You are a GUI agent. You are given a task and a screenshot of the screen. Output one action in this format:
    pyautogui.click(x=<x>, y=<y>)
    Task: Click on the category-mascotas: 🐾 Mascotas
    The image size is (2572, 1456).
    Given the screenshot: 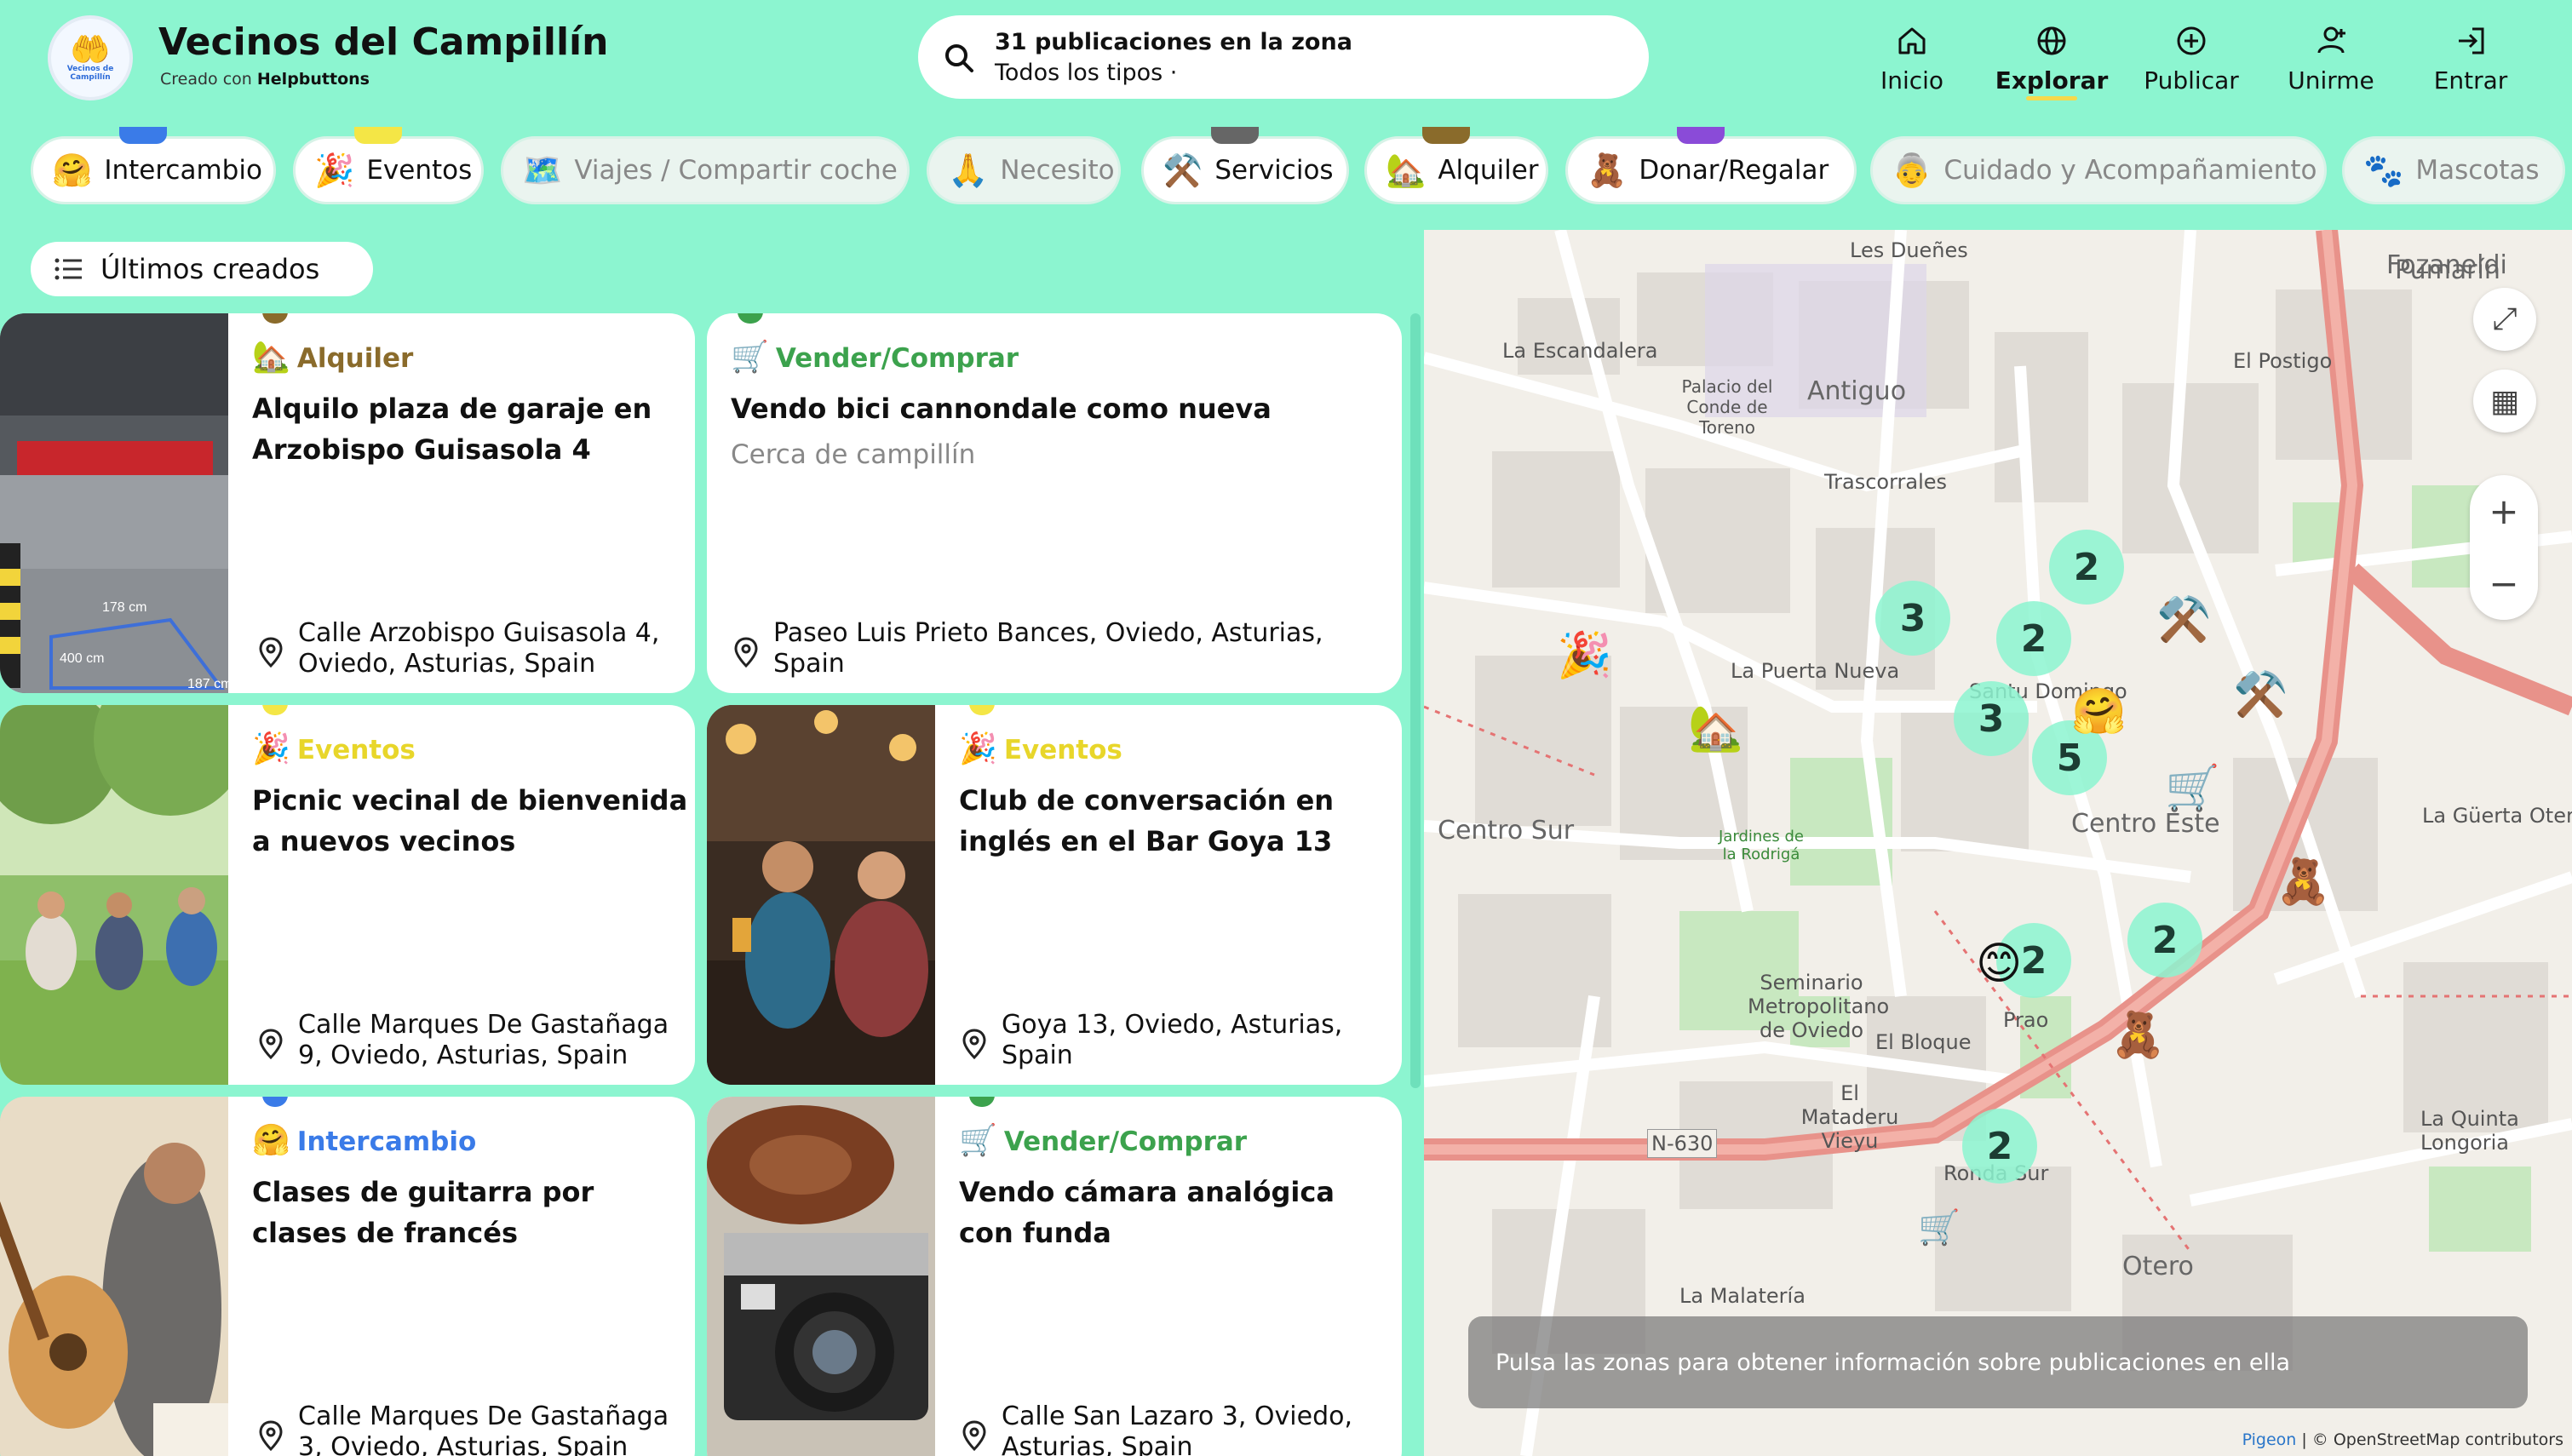 What is the action you would take?
    pyautogui.click(x=2454, y=170)
    